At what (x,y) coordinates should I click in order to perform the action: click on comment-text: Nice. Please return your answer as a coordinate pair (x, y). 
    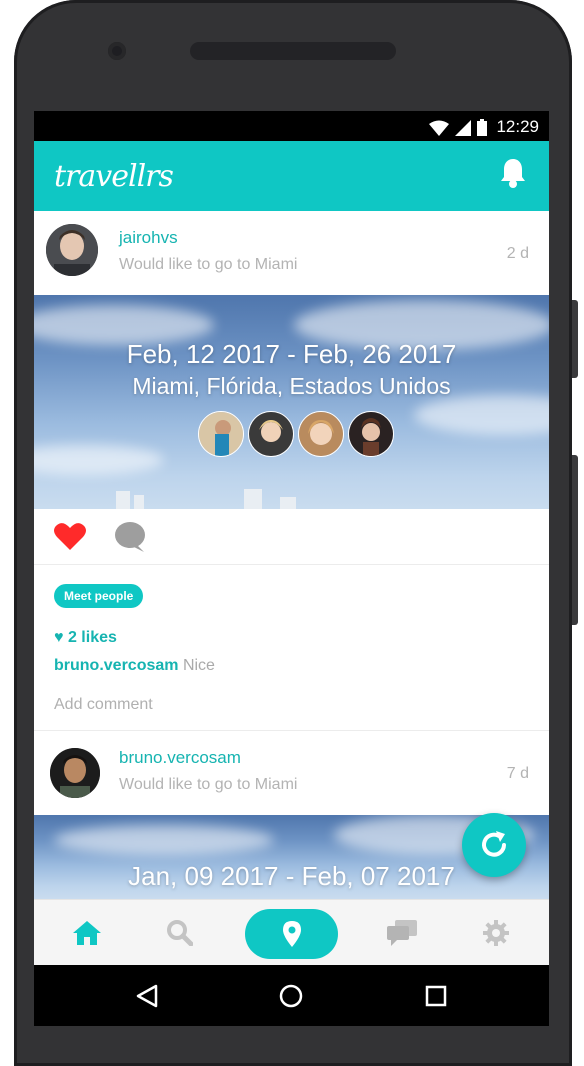
    Looking at the image, I should click on (198, 665).